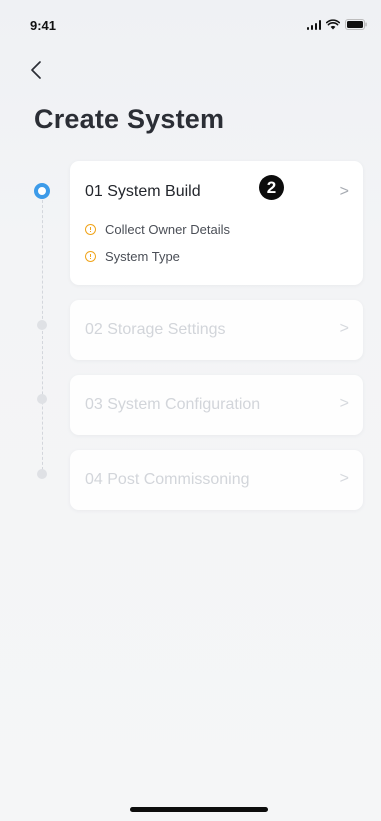 The image size is (381, 821). I want to click on step-card-post-commissioning: 04 Post Commissoning >, so click(216, 480).